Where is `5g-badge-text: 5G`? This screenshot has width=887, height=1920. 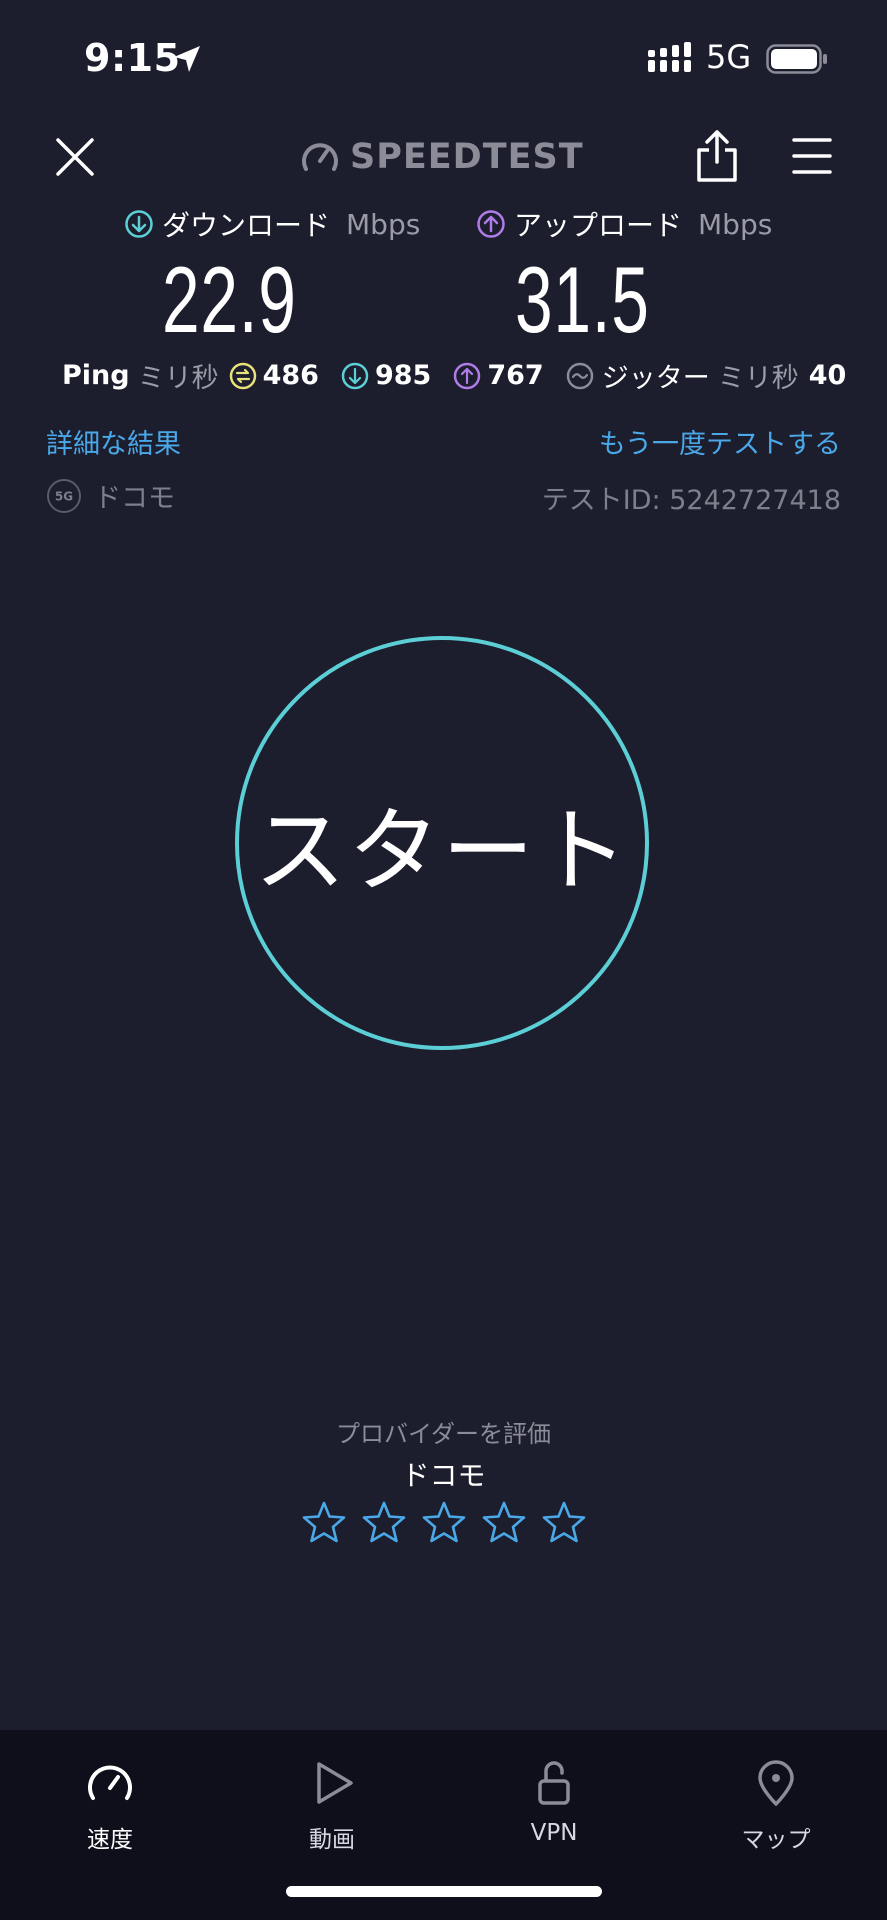 5g-badge-text: 5G is located at coordinates (64, 496).